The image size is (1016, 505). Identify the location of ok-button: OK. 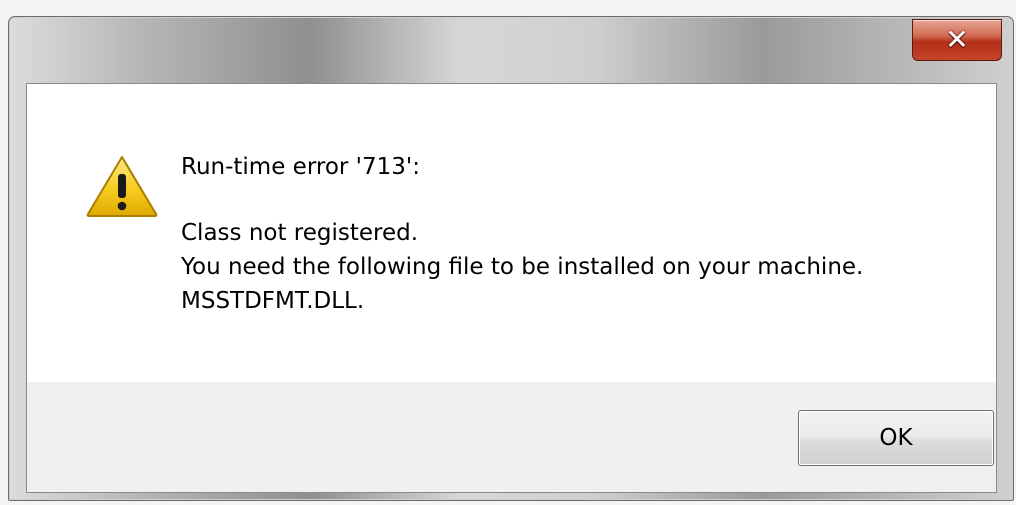
(896, 438).